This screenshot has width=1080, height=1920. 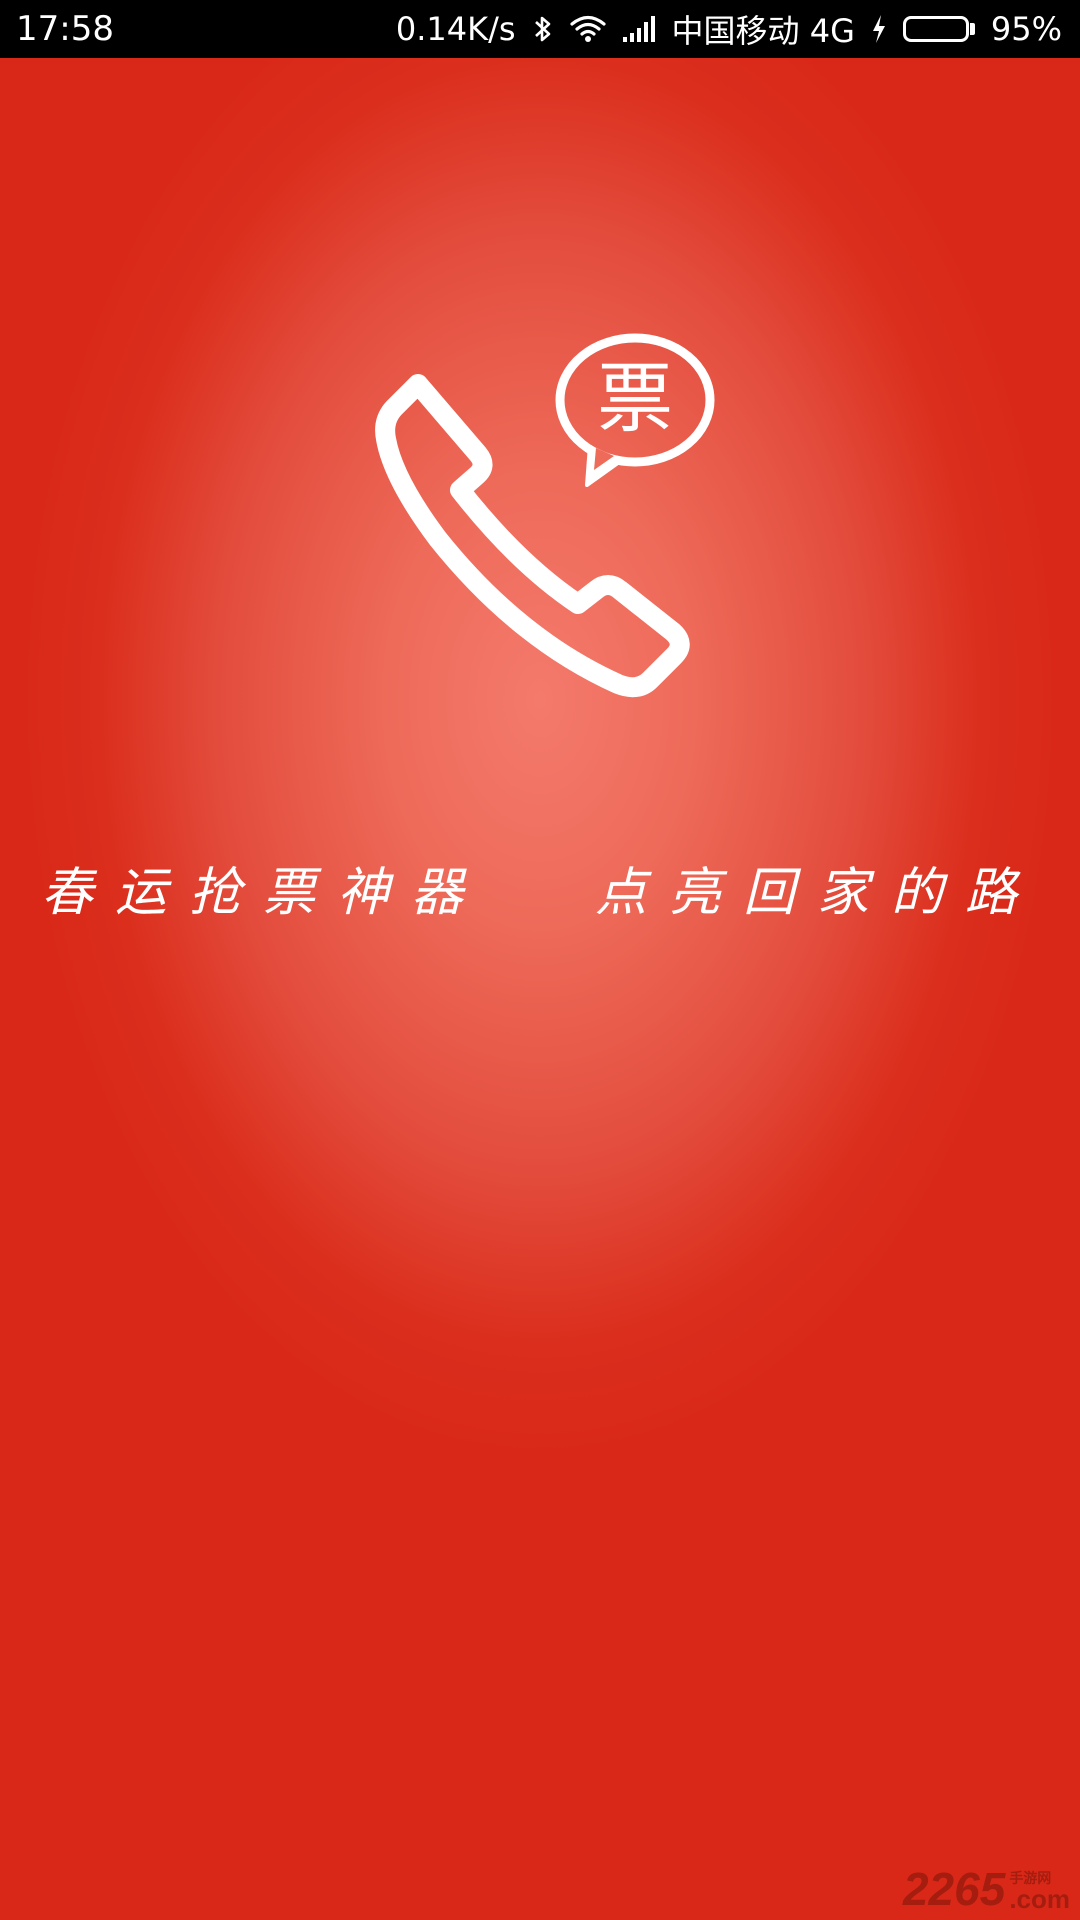 I want to click on battery-percent: 95%, so click(x=1026, y=29).